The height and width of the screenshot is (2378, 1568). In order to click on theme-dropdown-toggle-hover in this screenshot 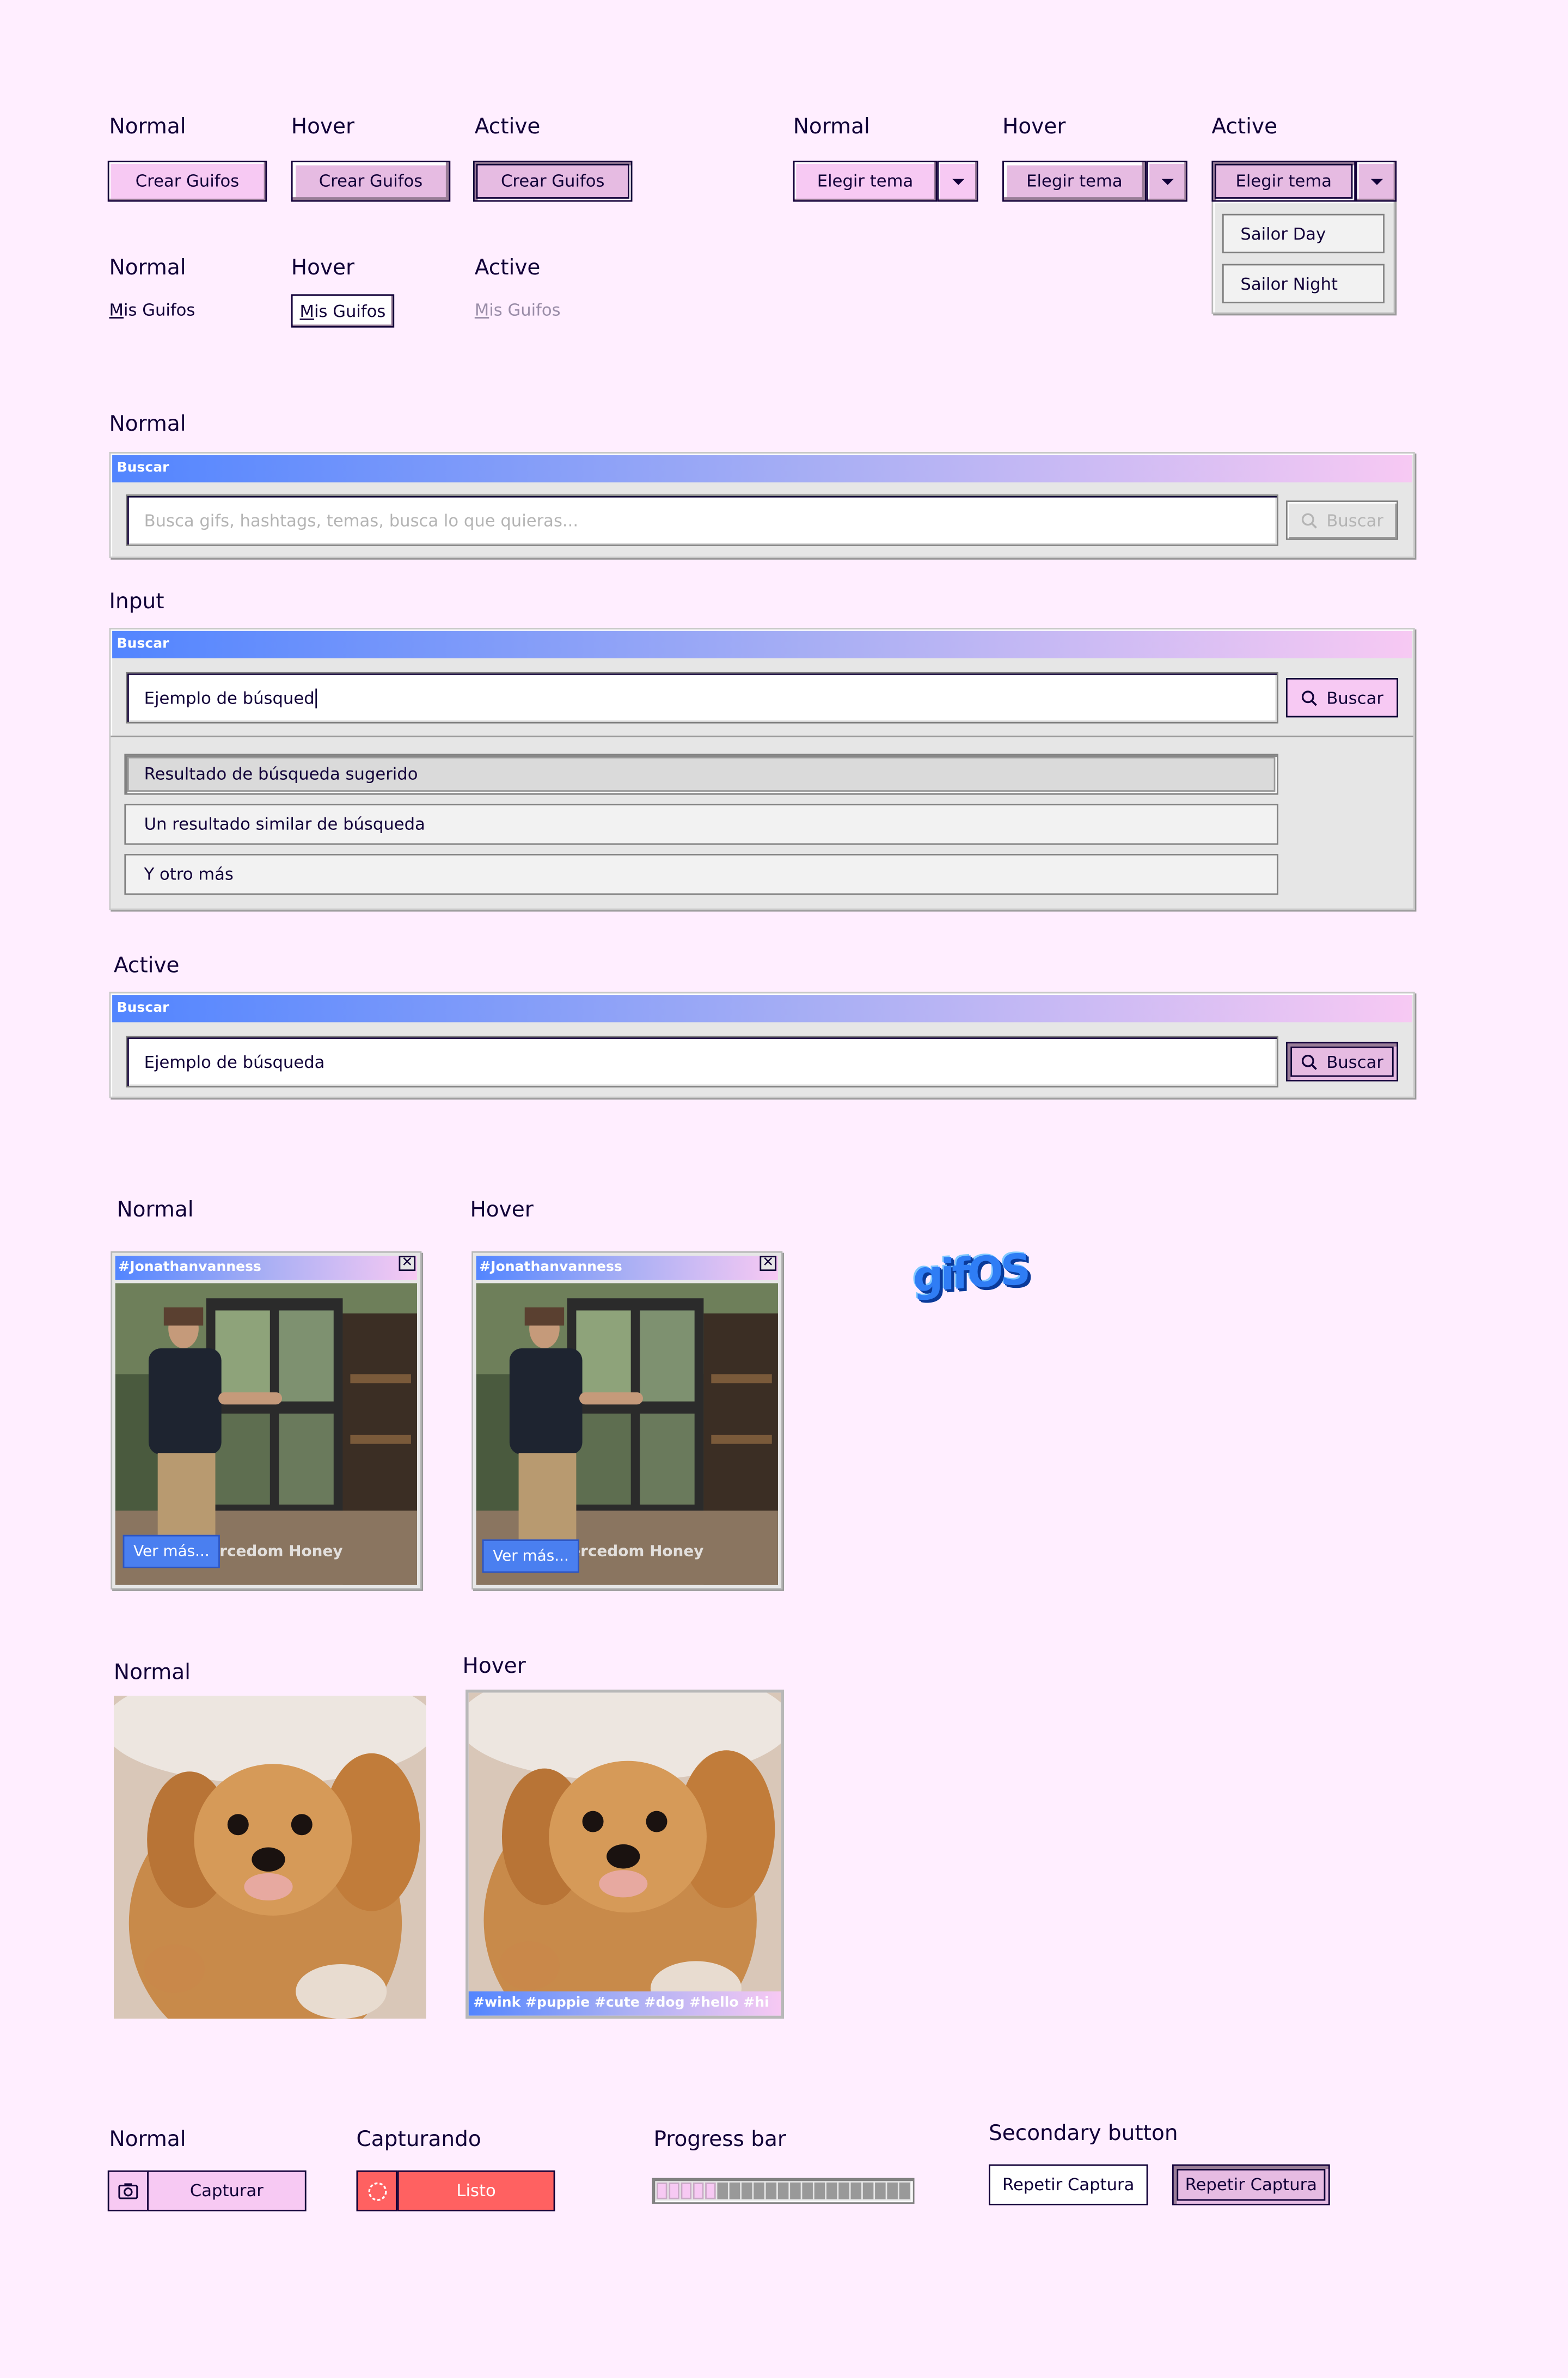, I will do `click(1166, 181)`.